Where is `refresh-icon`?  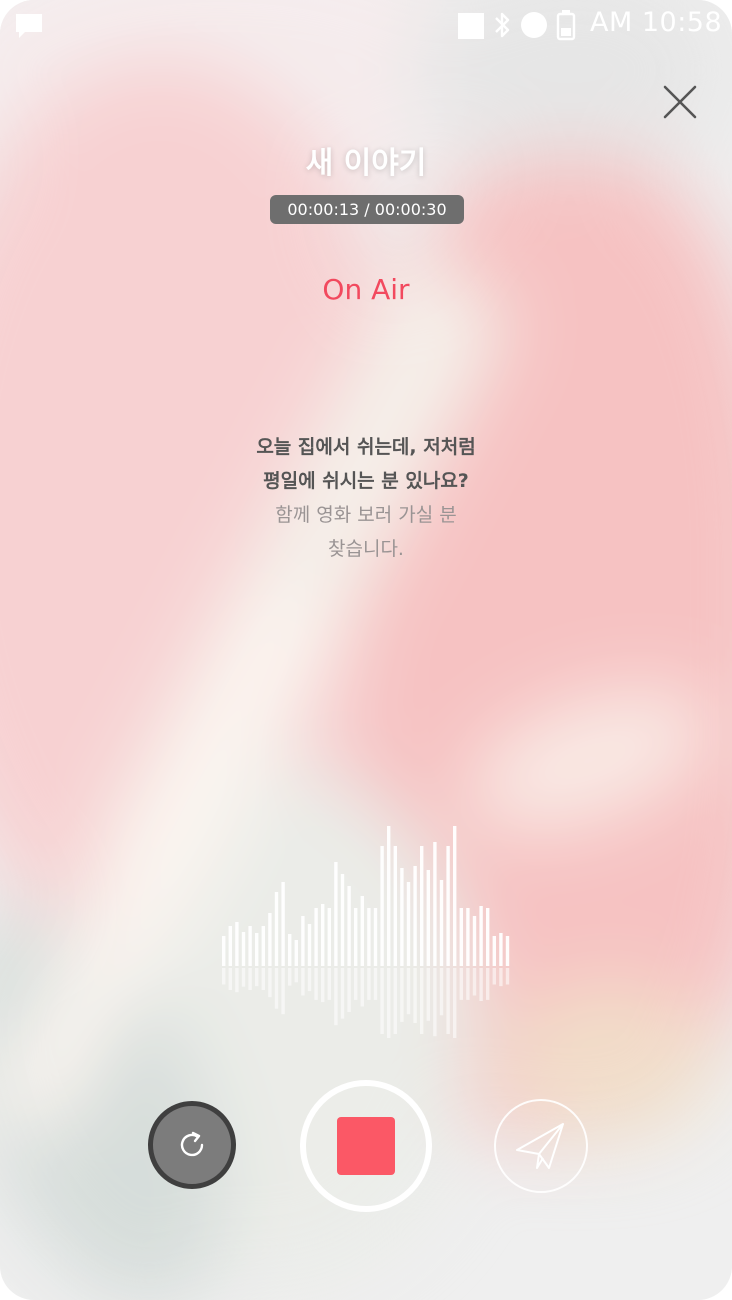 refresh-icon is located at coordinates (192, 1144).